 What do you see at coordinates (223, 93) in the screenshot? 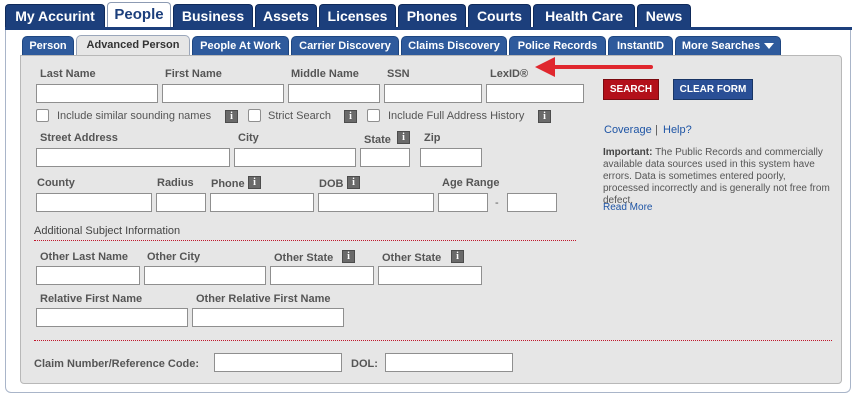
I see `first-name-input` at bounding box center [223, 93].